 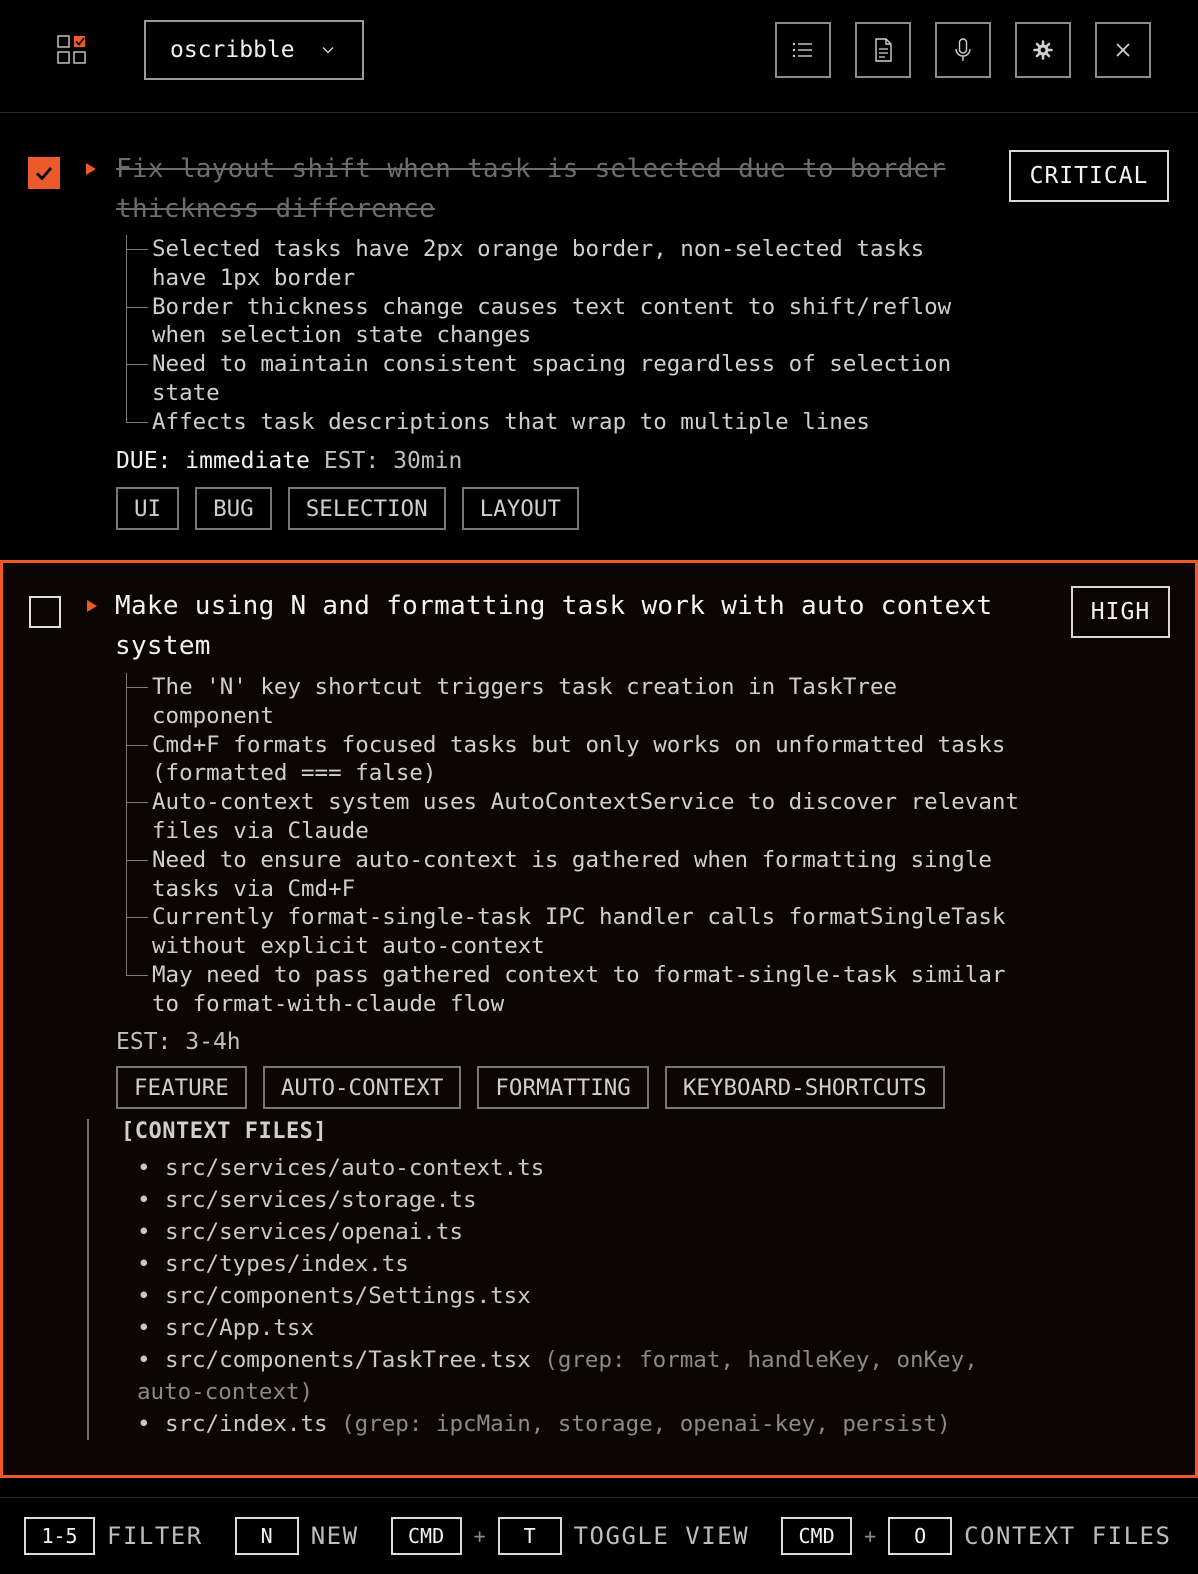 I want to click on shortcut-label: CONTEXT FILES, so click(x=1068, y=1536).